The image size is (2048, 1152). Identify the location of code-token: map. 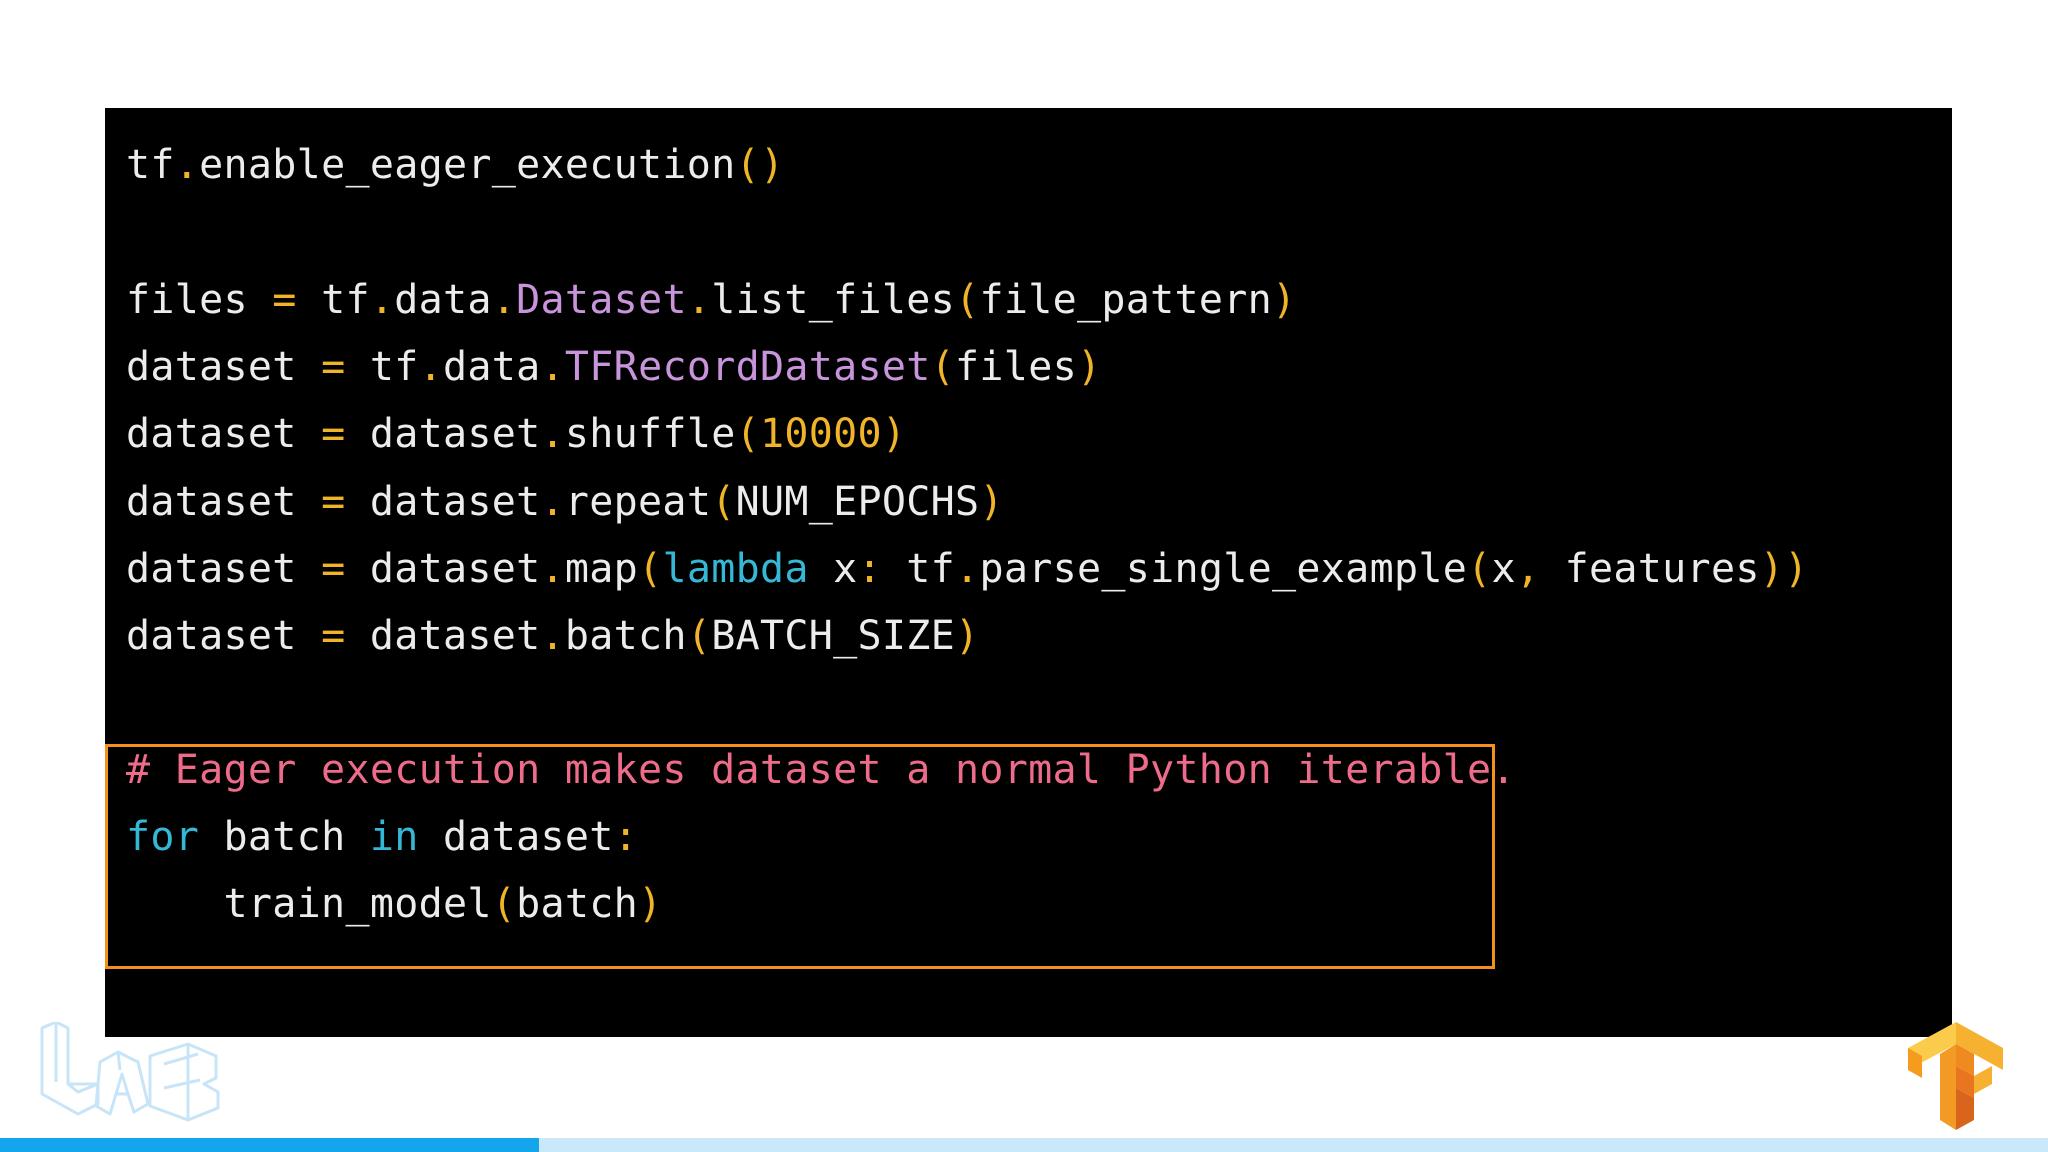
(601, 569).